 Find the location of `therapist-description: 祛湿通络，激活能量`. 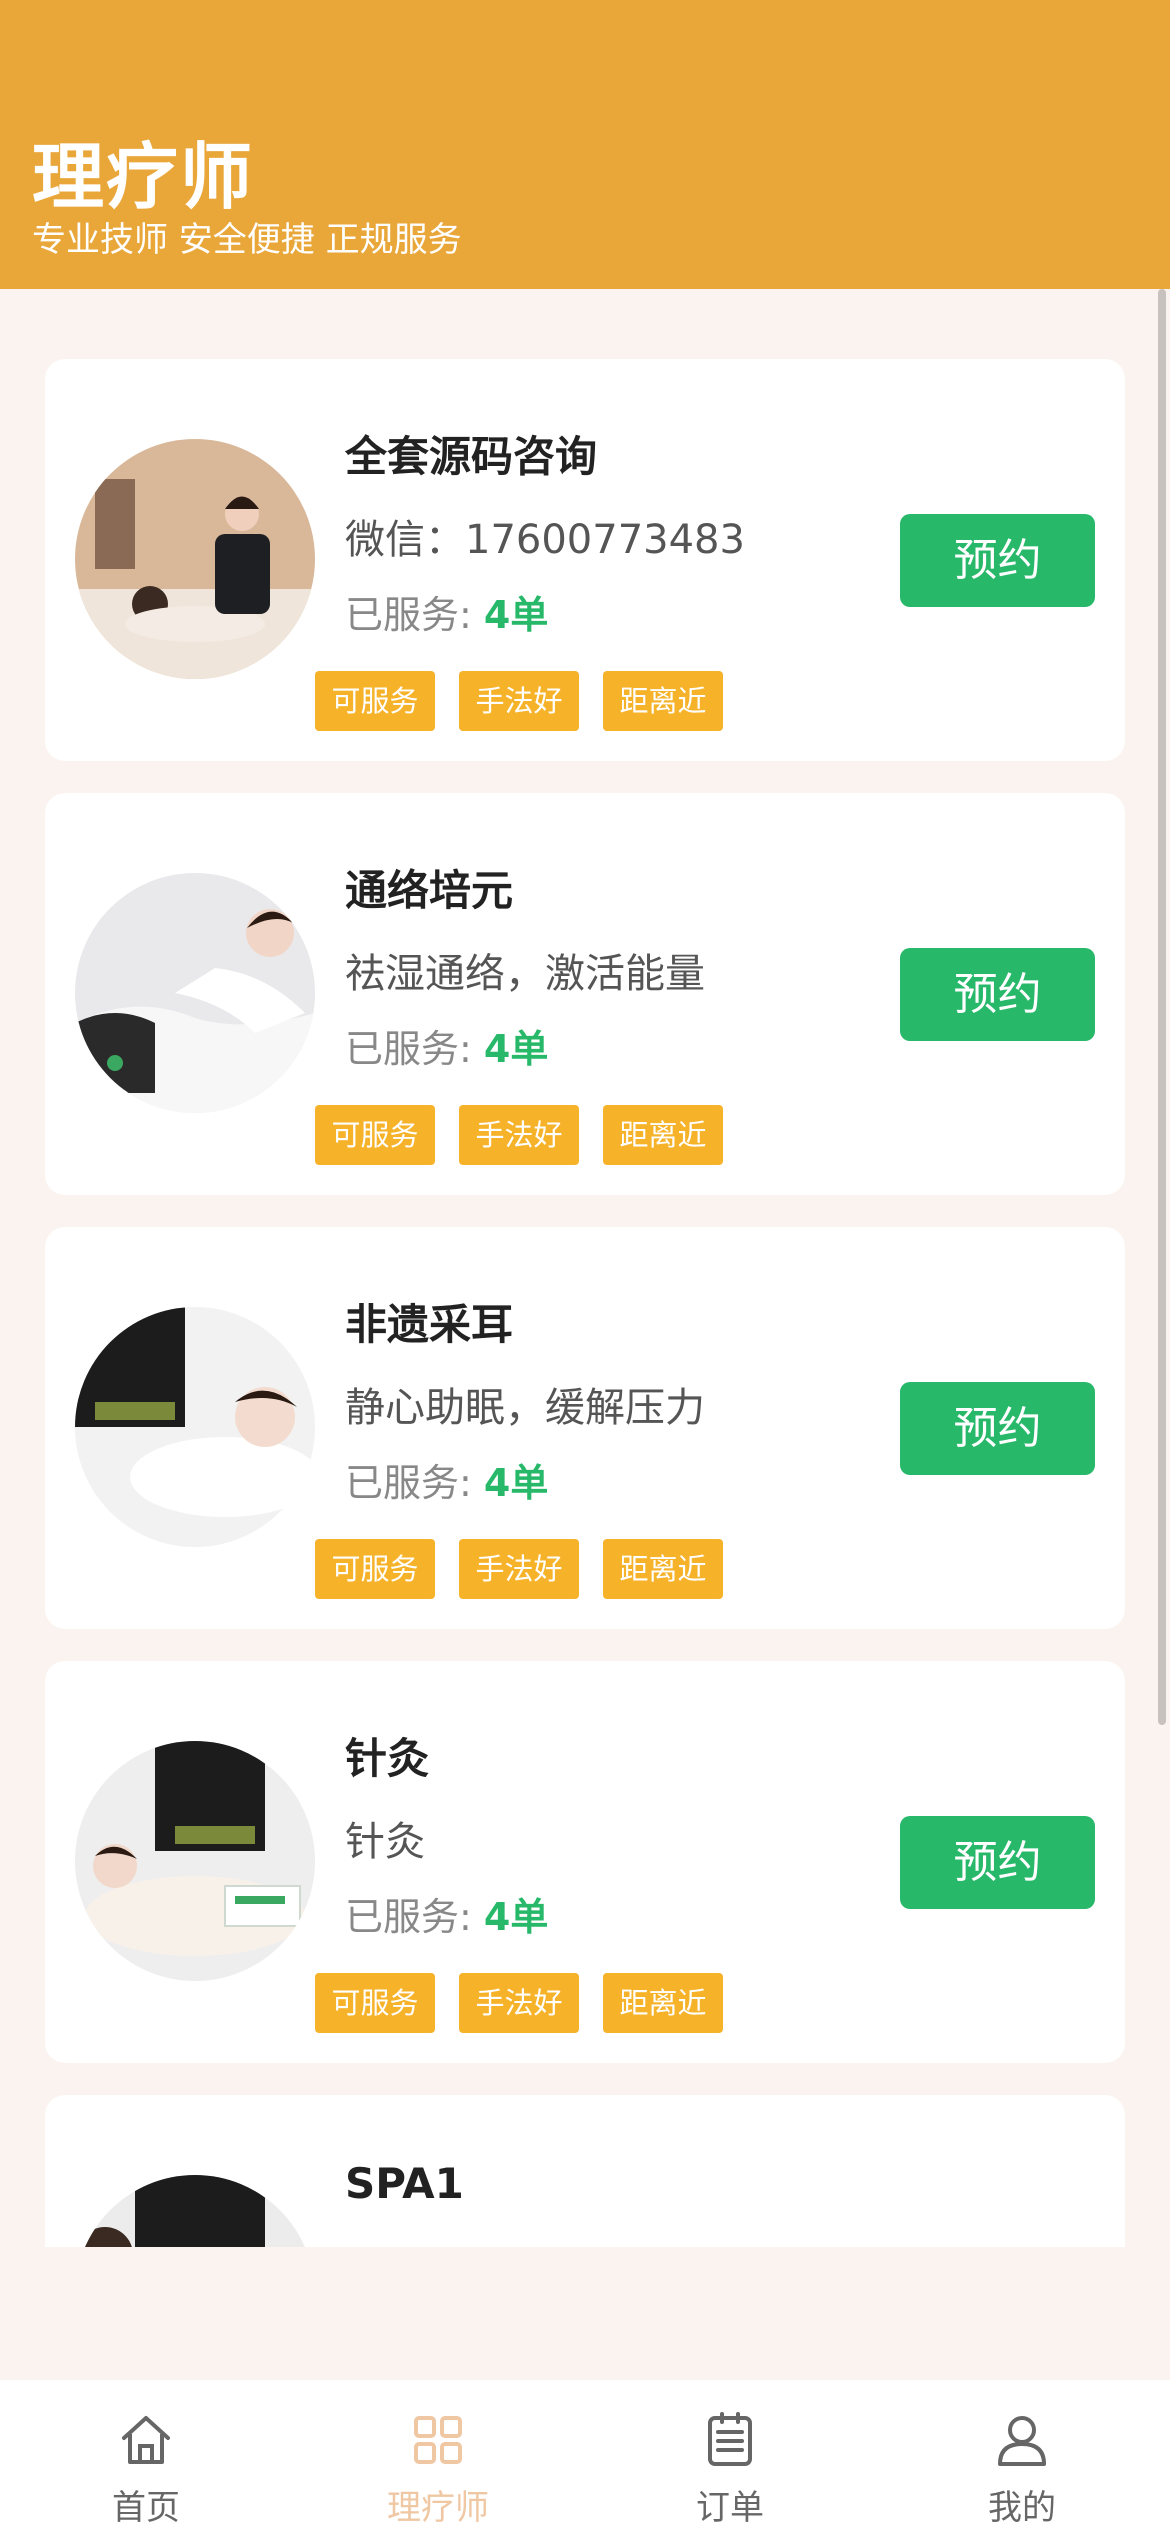

therapist-description: 祛湿通络，激活能量 is located at coordinates (525, 974).